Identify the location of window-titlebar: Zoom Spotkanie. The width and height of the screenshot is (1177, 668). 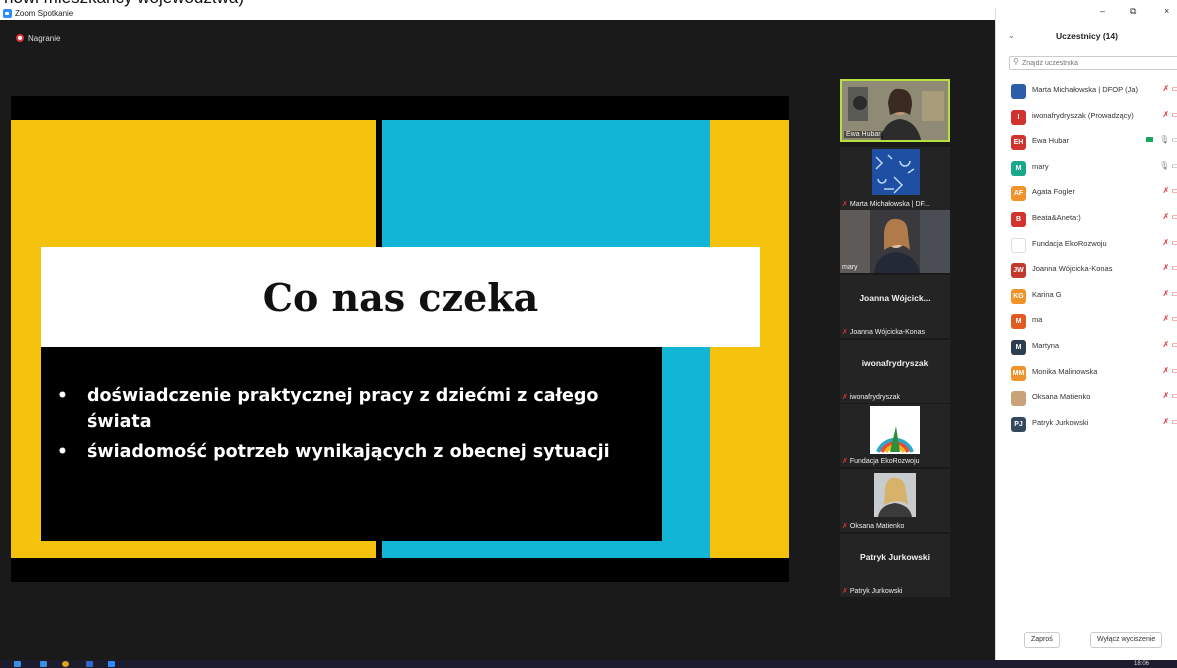
(497, 14).